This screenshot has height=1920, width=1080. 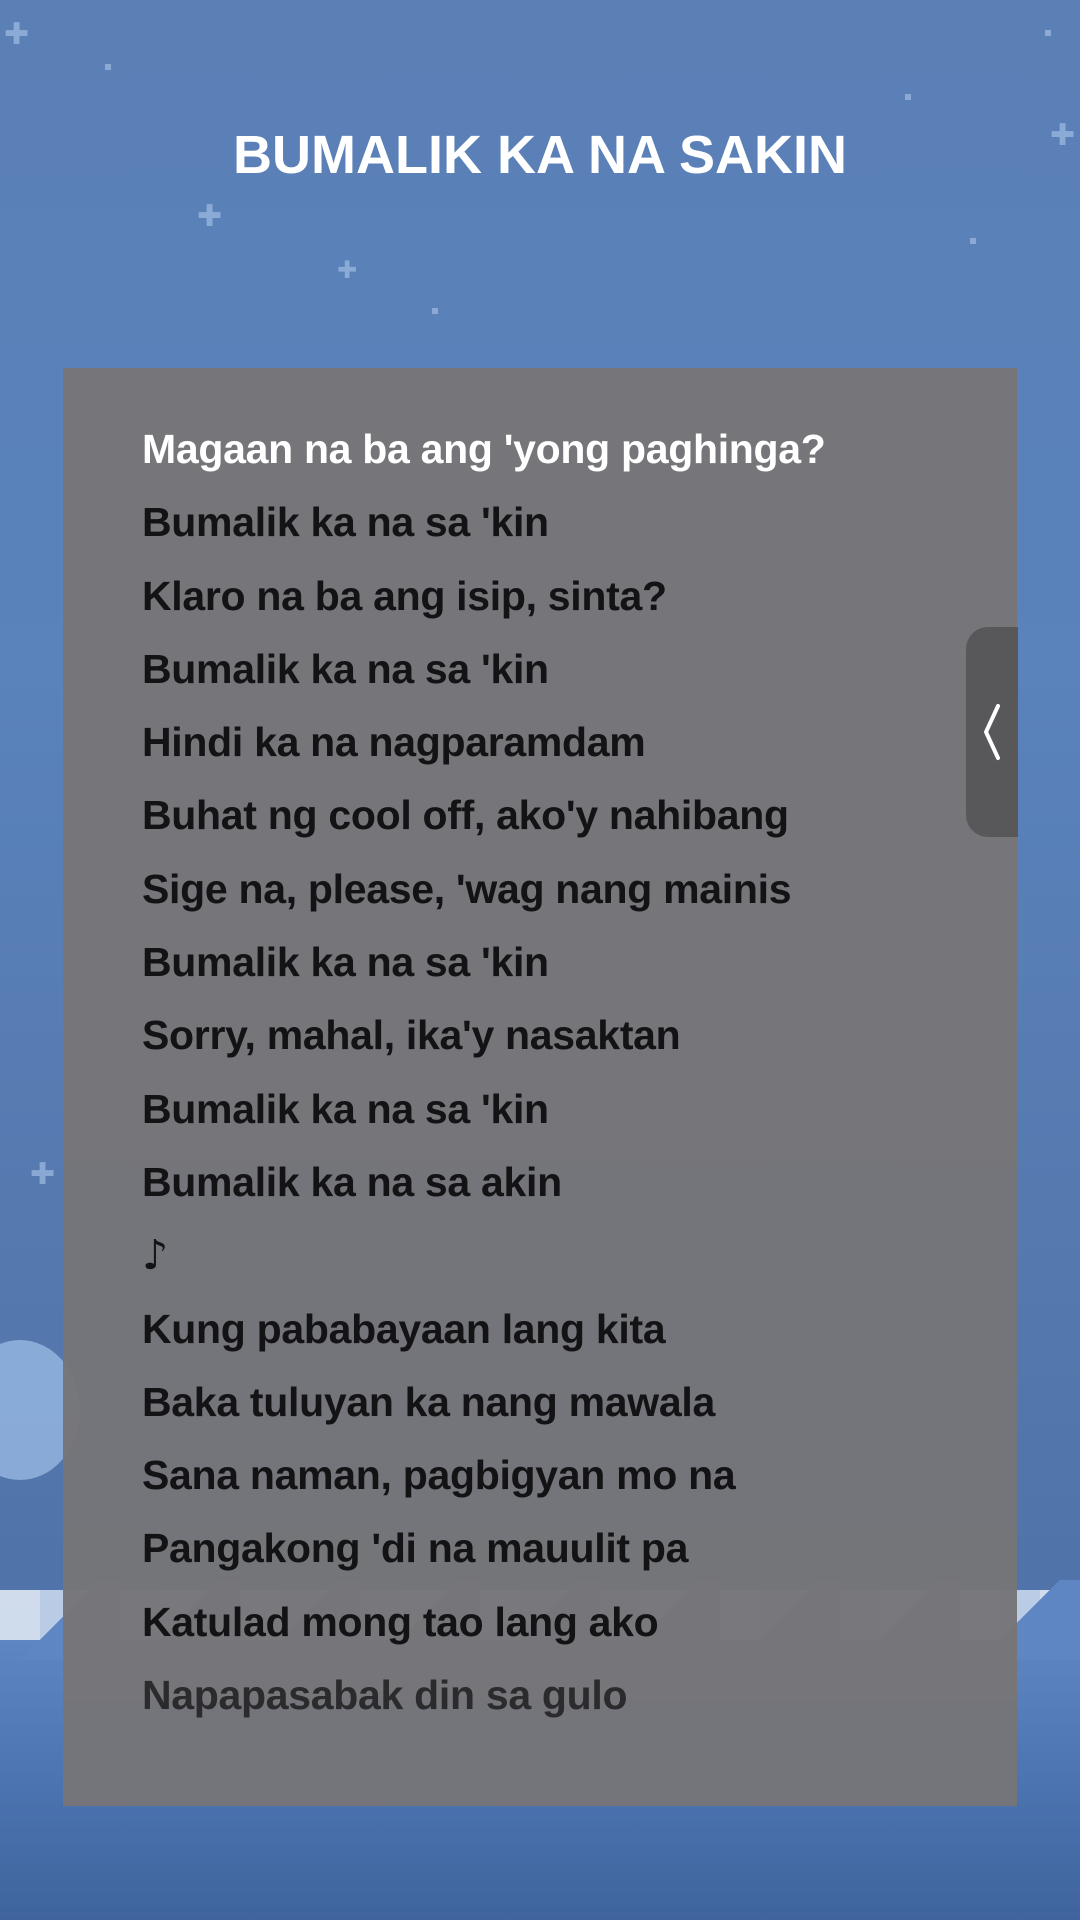 What do you see at coordinates (579, 596) in the screenshot?
I see `lyric-line: Klaro na ba ang isip, sinta?` at bounding box center [579, 596].